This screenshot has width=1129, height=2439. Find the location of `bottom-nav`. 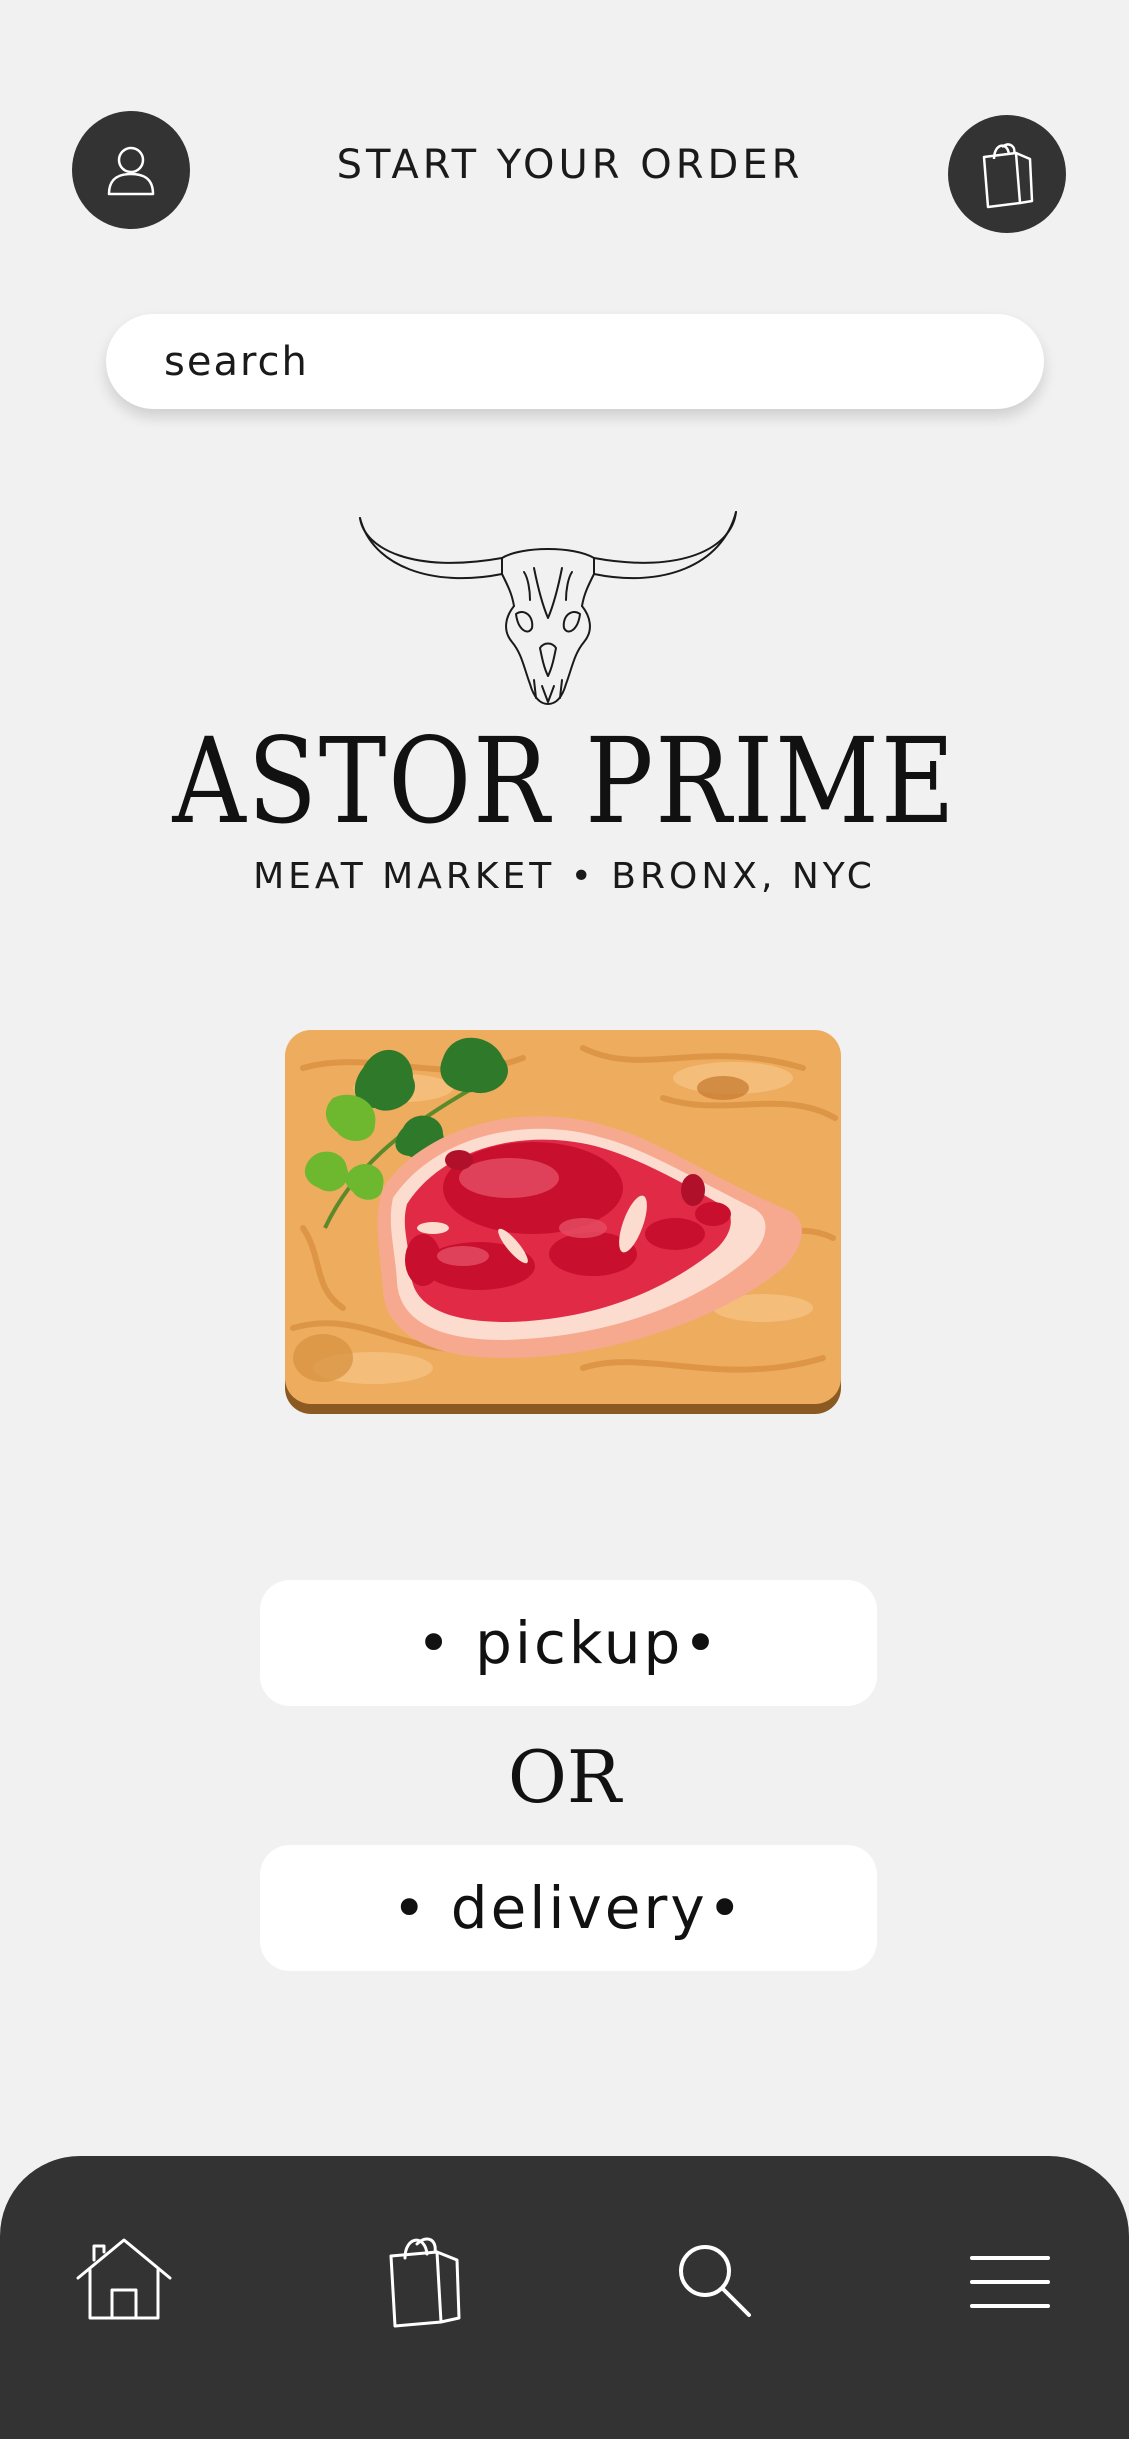

bottom-nav is located at coordinates (564, 2297).